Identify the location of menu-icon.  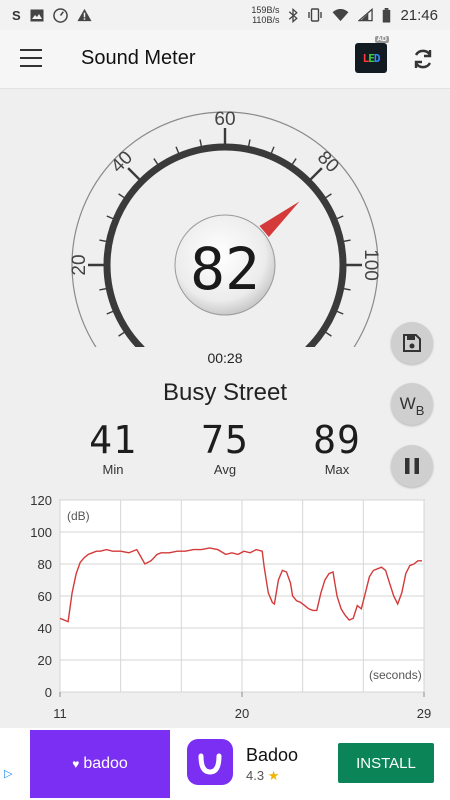
(31, 58).